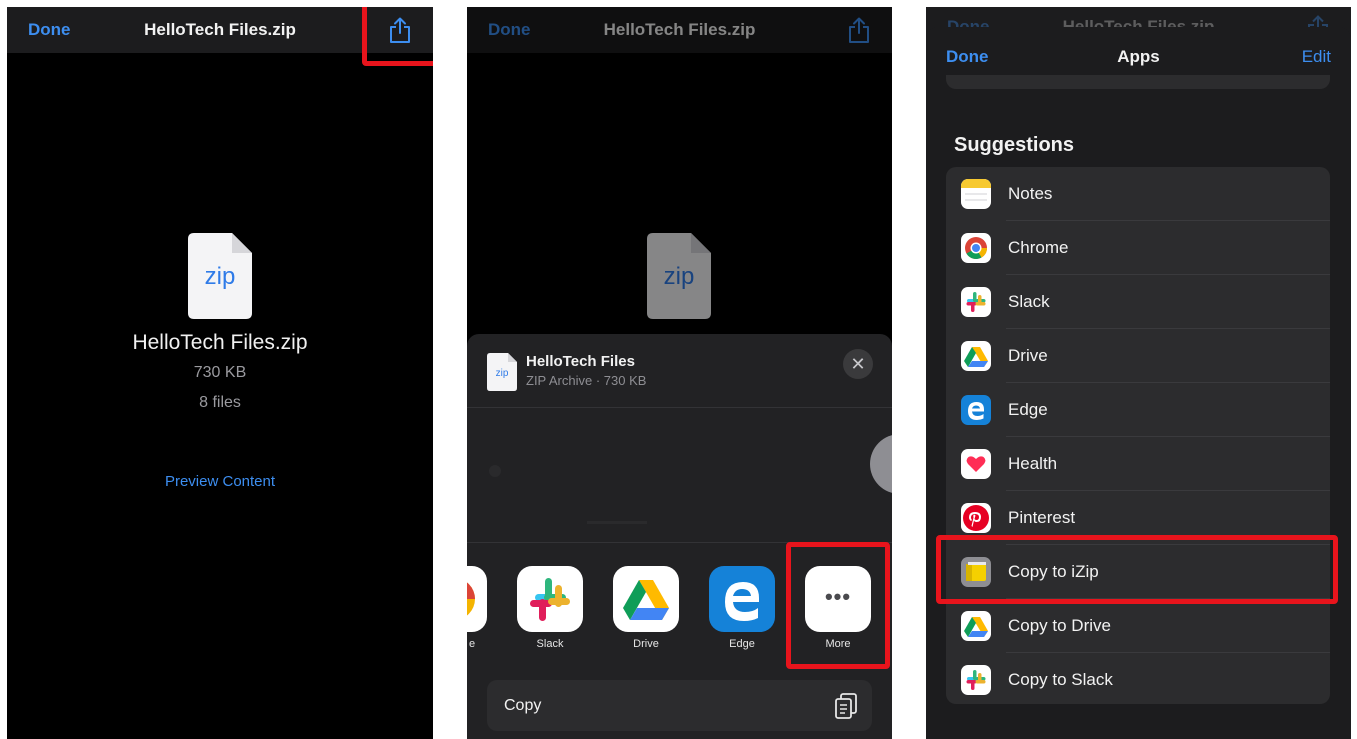  What do you see at coordinates (1138, 56) in the screenshot?
I see `apps-title: Apps` at bounding box center [1138, 56].